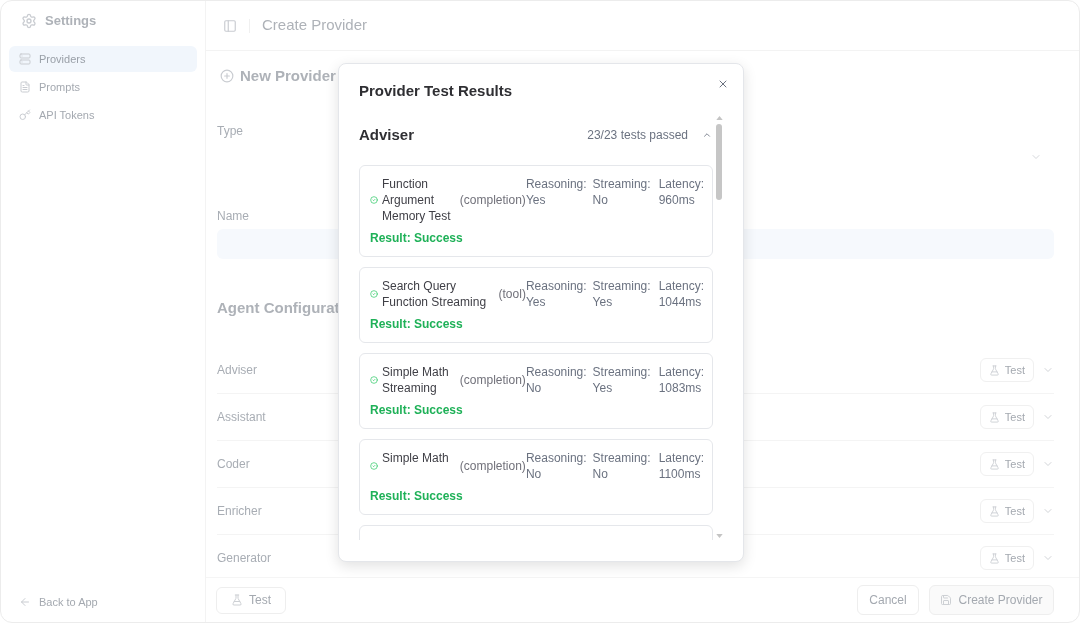 This screenshot has height=623, width=1080. I want to click on sidebar-title: Settings, so click(71, 21).